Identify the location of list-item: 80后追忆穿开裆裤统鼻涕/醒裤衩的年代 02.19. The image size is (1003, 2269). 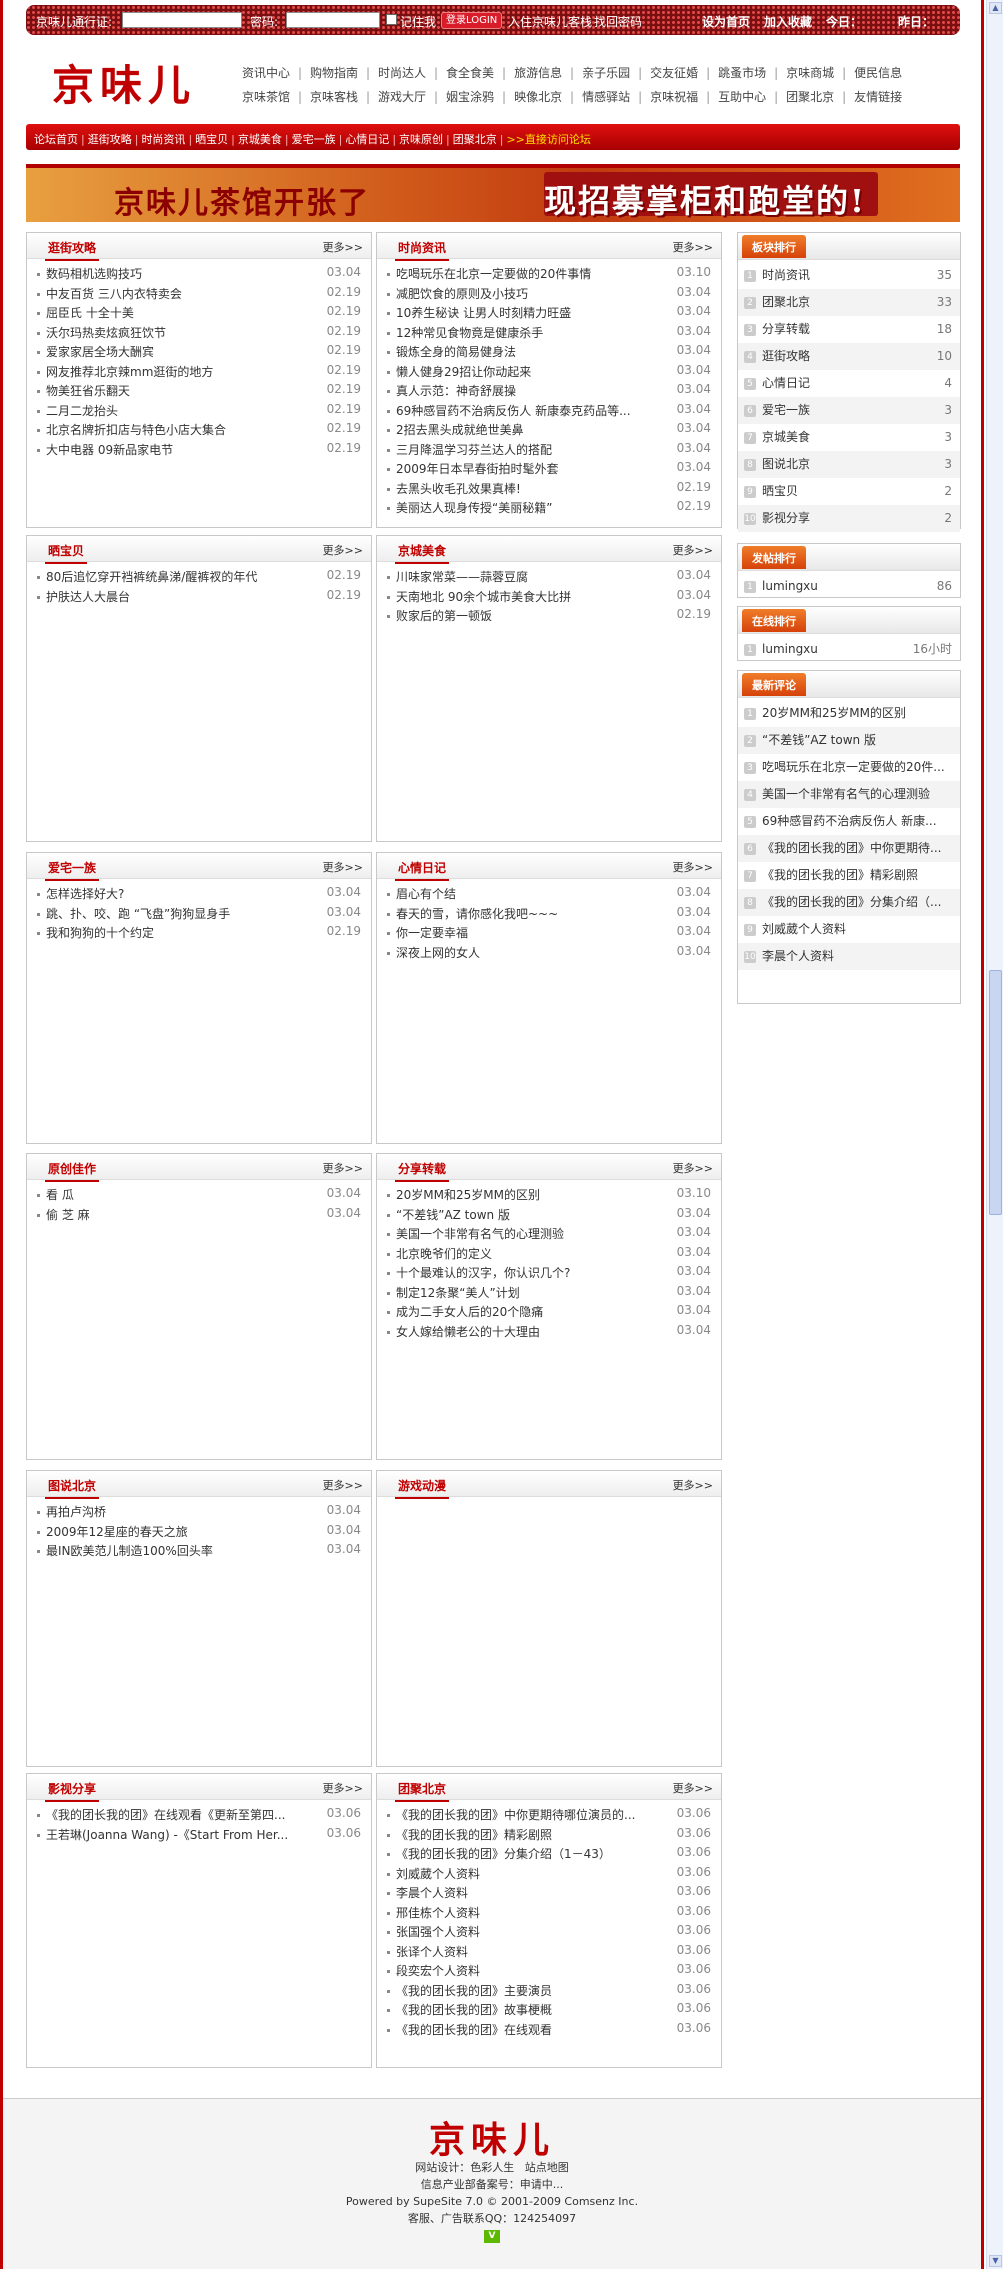
(204, 578).